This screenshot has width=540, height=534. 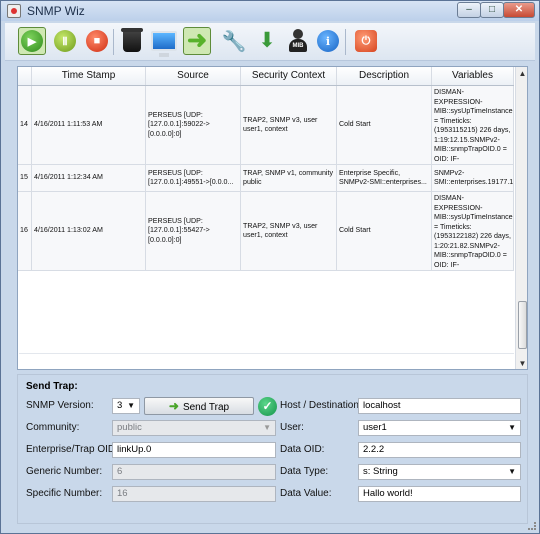 What do you see at coordinates (522, 325) in the screenshot?
I see `scroll-thumb` at bounding box center [522, 325].